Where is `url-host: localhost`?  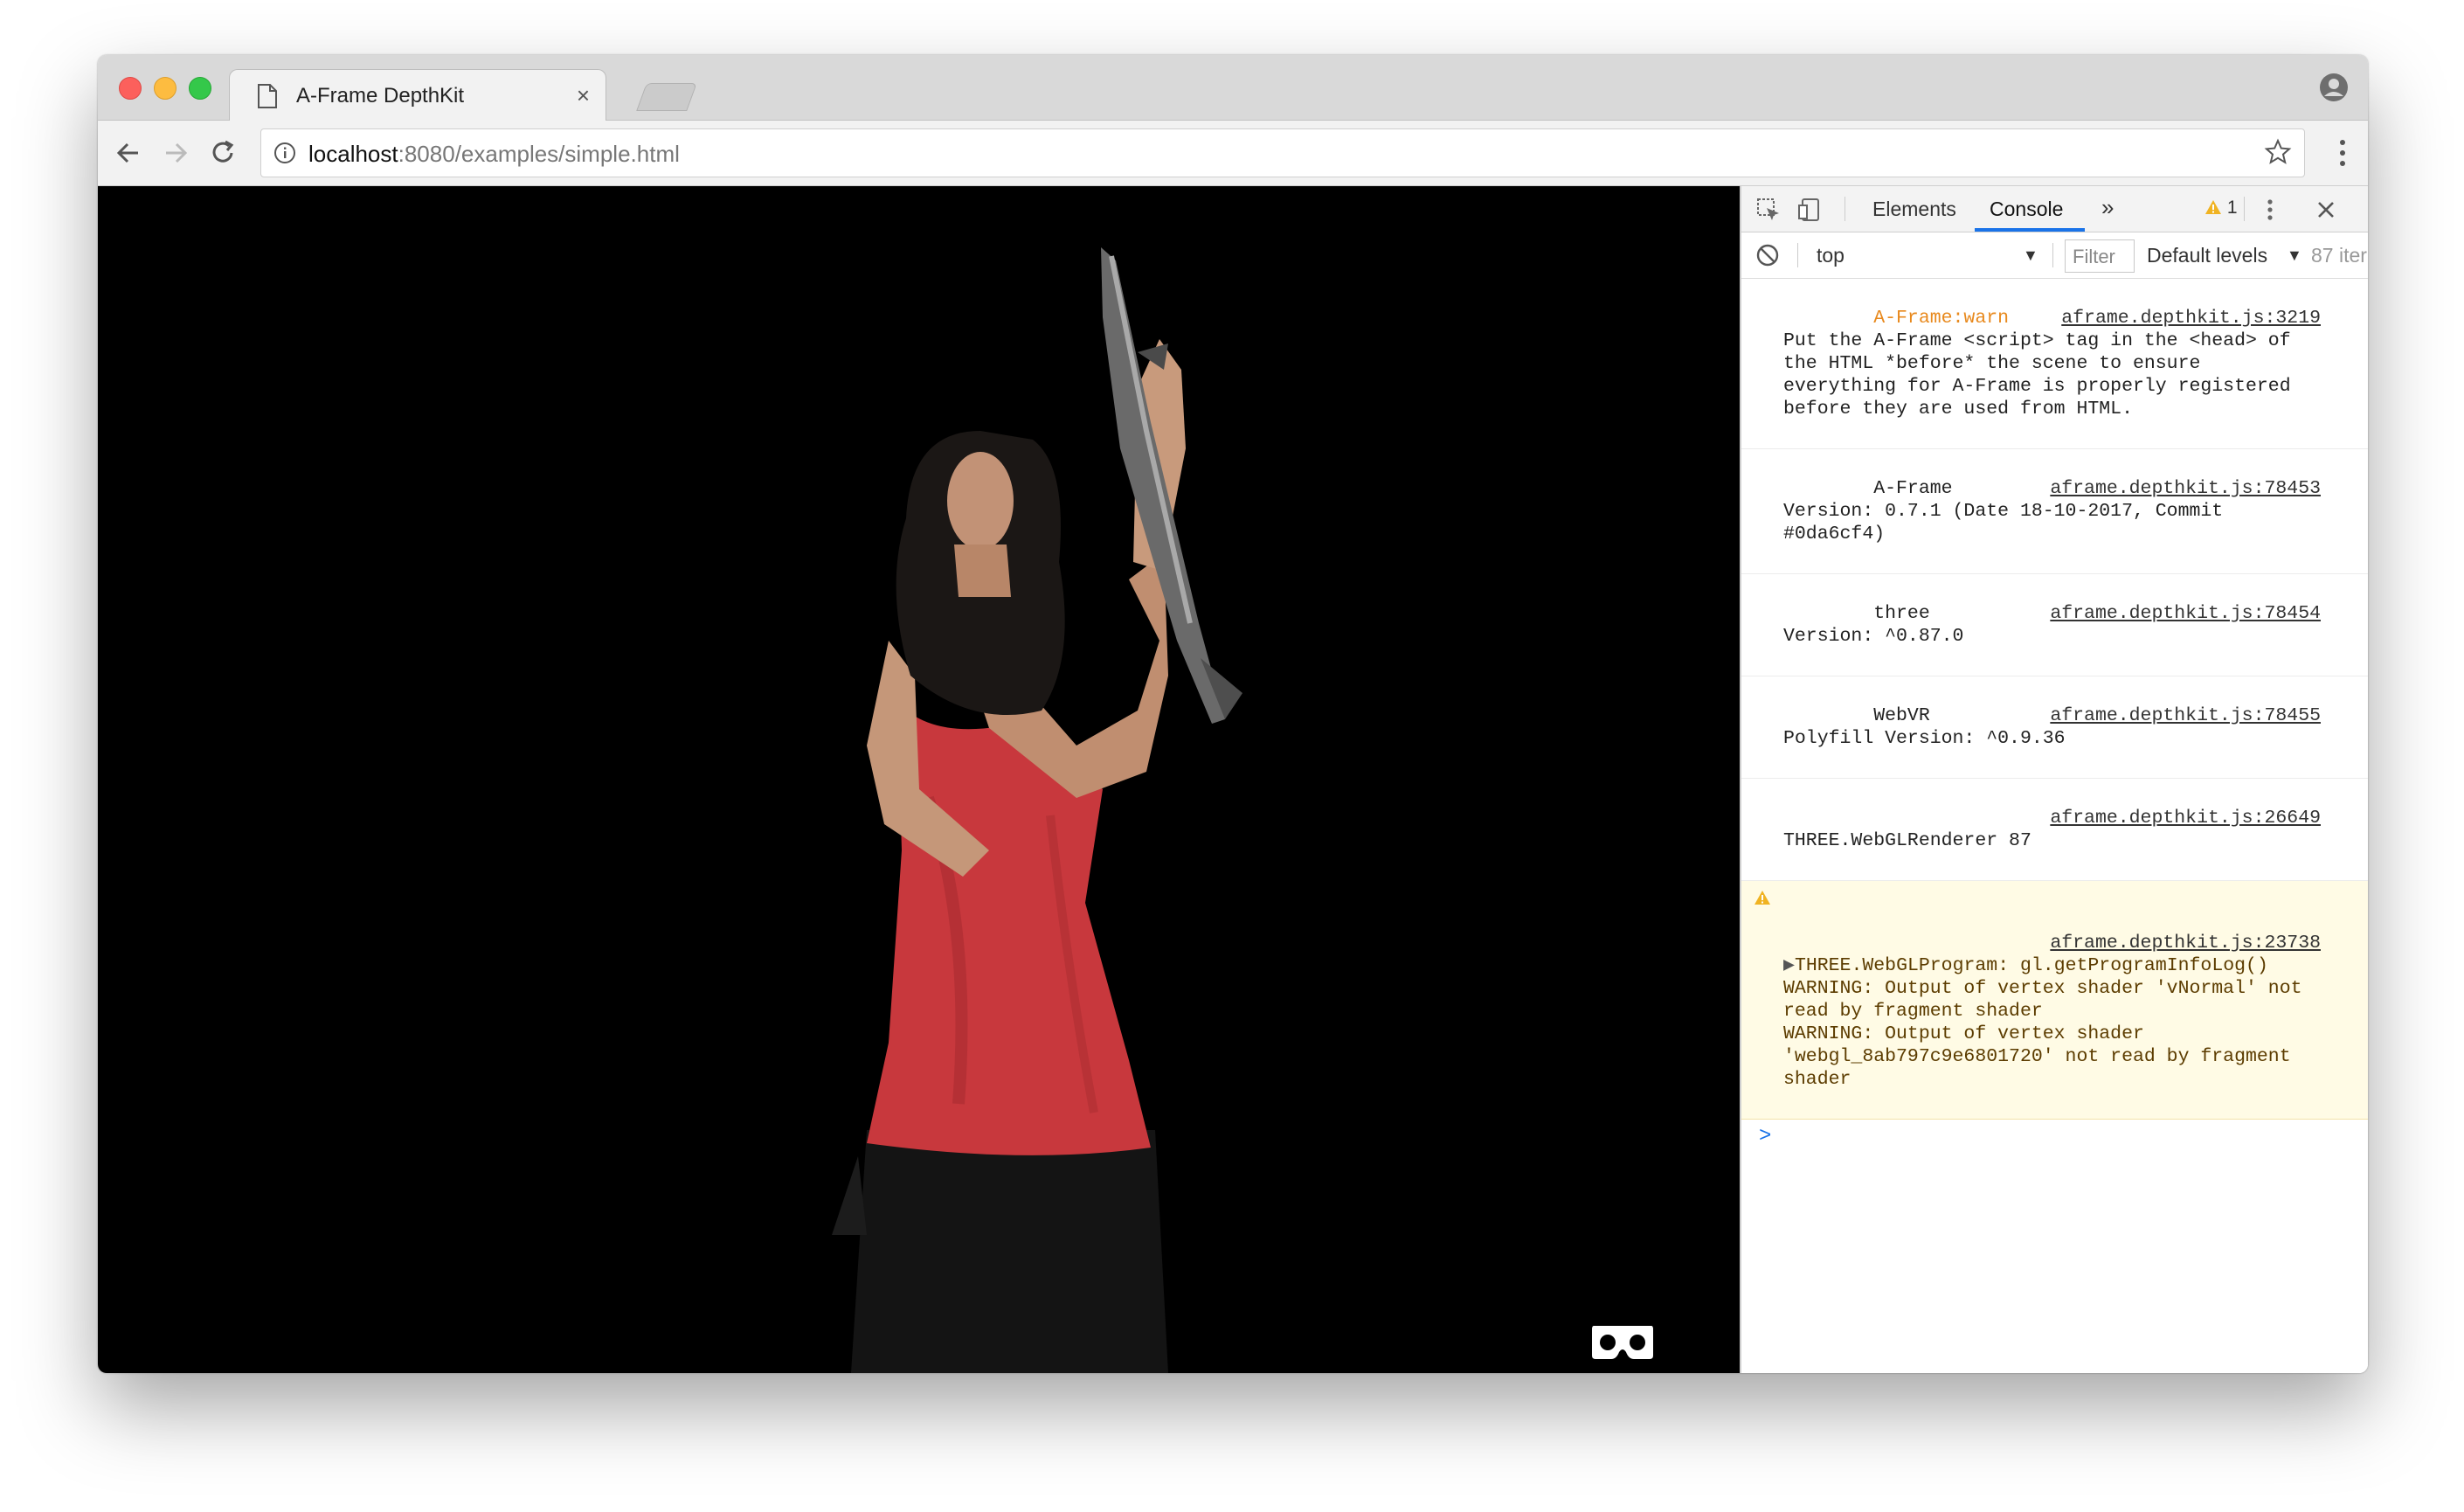 url-host: localhost is located at coordinates (353, 154).